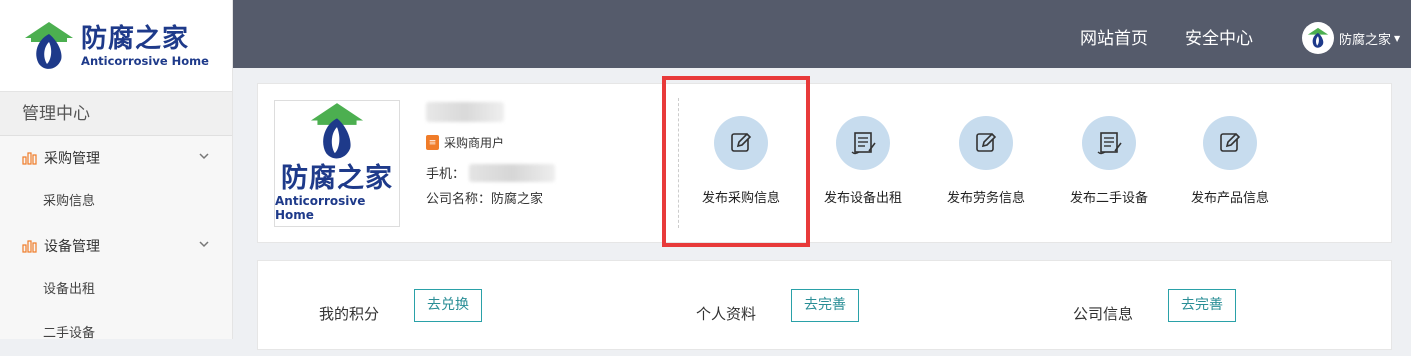 The height and width of the screenshot is (356, 1411). I want to click on site-logo: 防腐之家 Anticorrosive Home, so click(116, 46).